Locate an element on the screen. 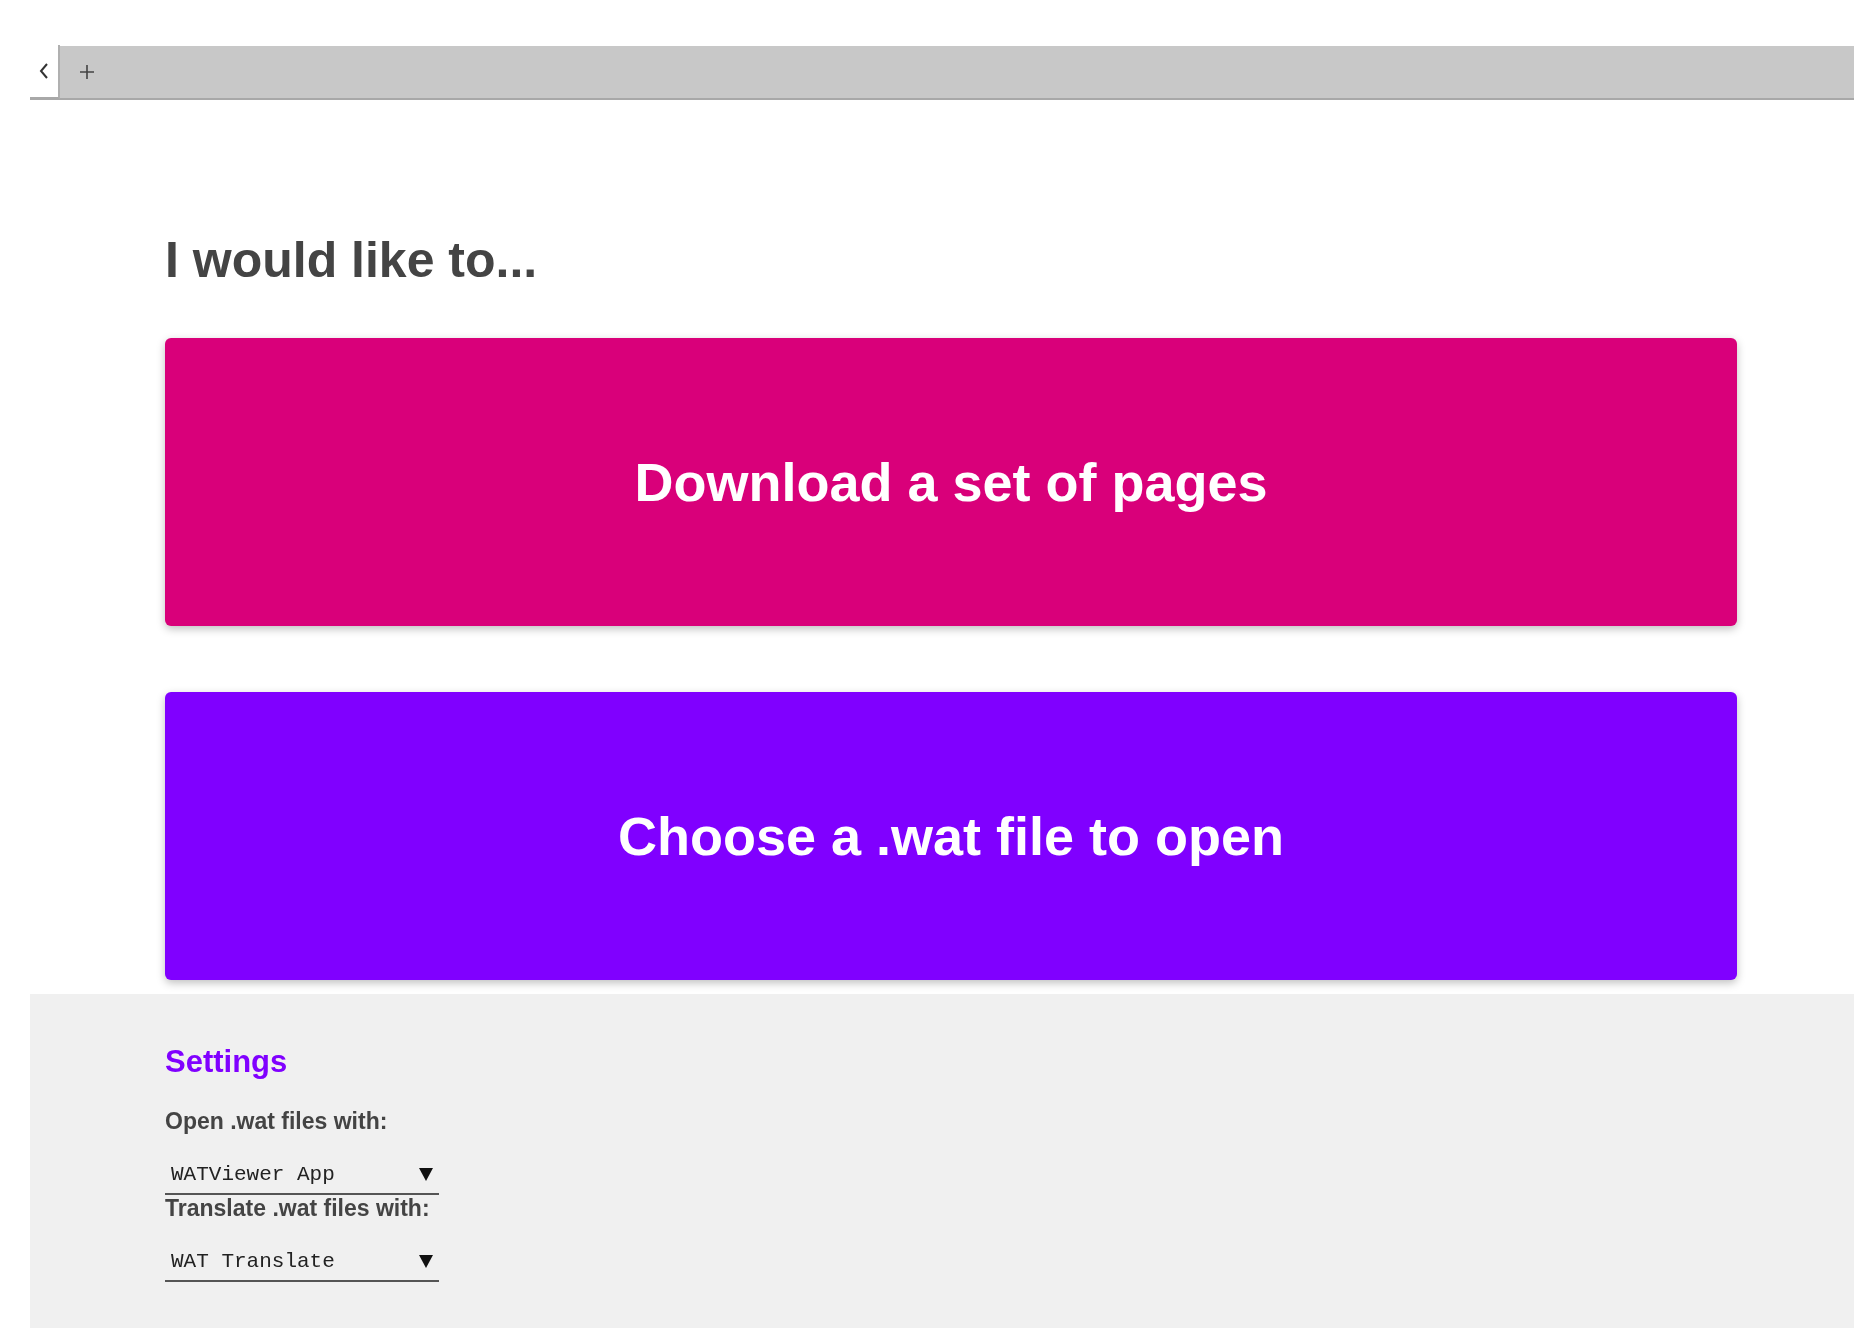 This screenshot has height=1328, width=1854. back-icon is located at coordinates (44, 71).